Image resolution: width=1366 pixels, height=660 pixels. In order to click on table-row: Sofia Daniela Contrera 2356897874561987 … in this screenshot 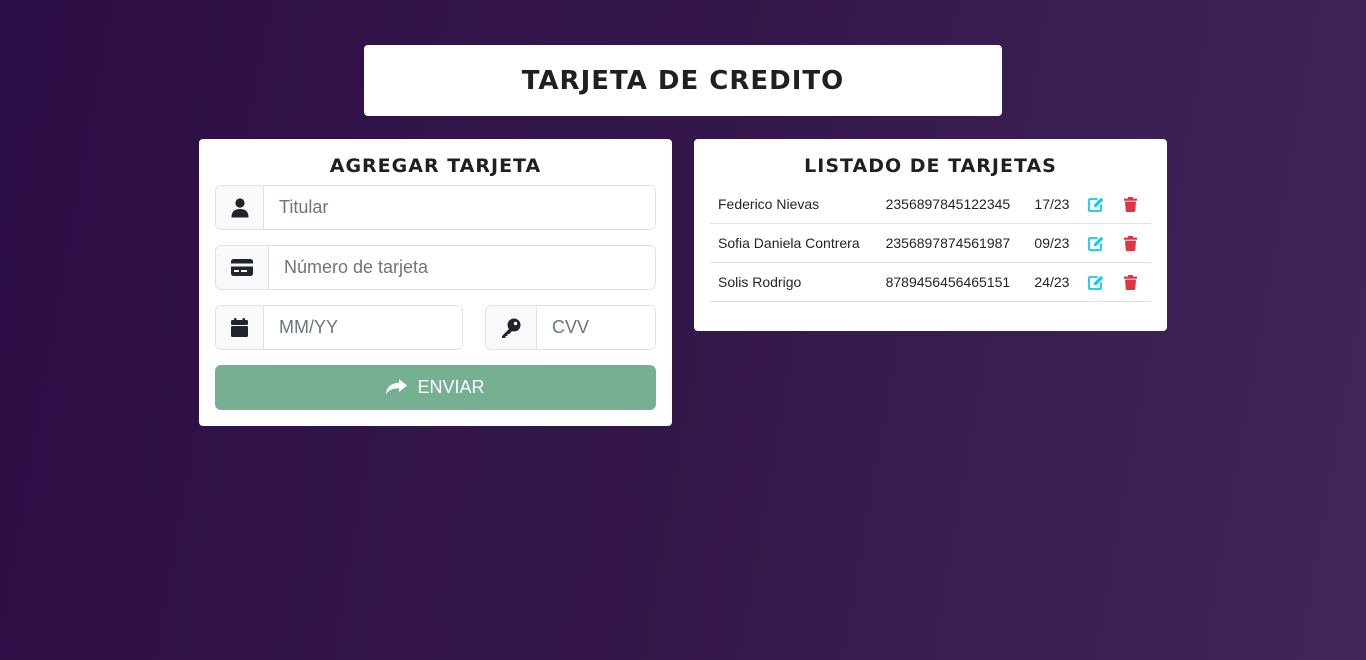, I will do `click(930, 243)`.